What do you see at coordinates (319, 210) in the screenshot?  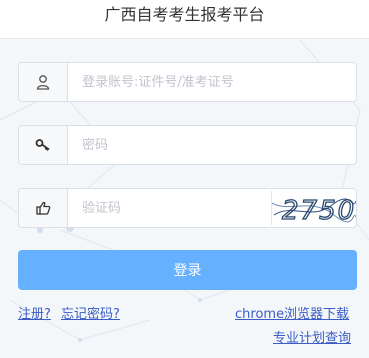 I see `captcha-text: 2750` at bounding box center [319, 210].